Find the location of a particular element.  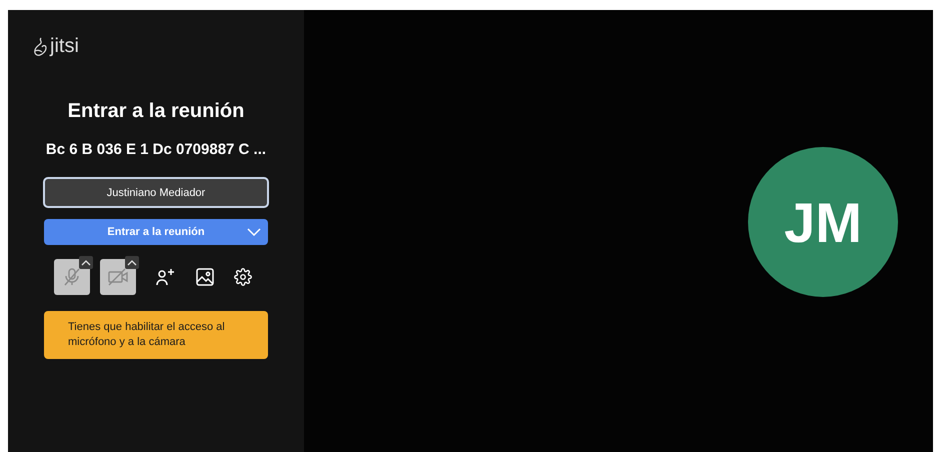

logo-text: jitsi is located at coordinates (64, 46).